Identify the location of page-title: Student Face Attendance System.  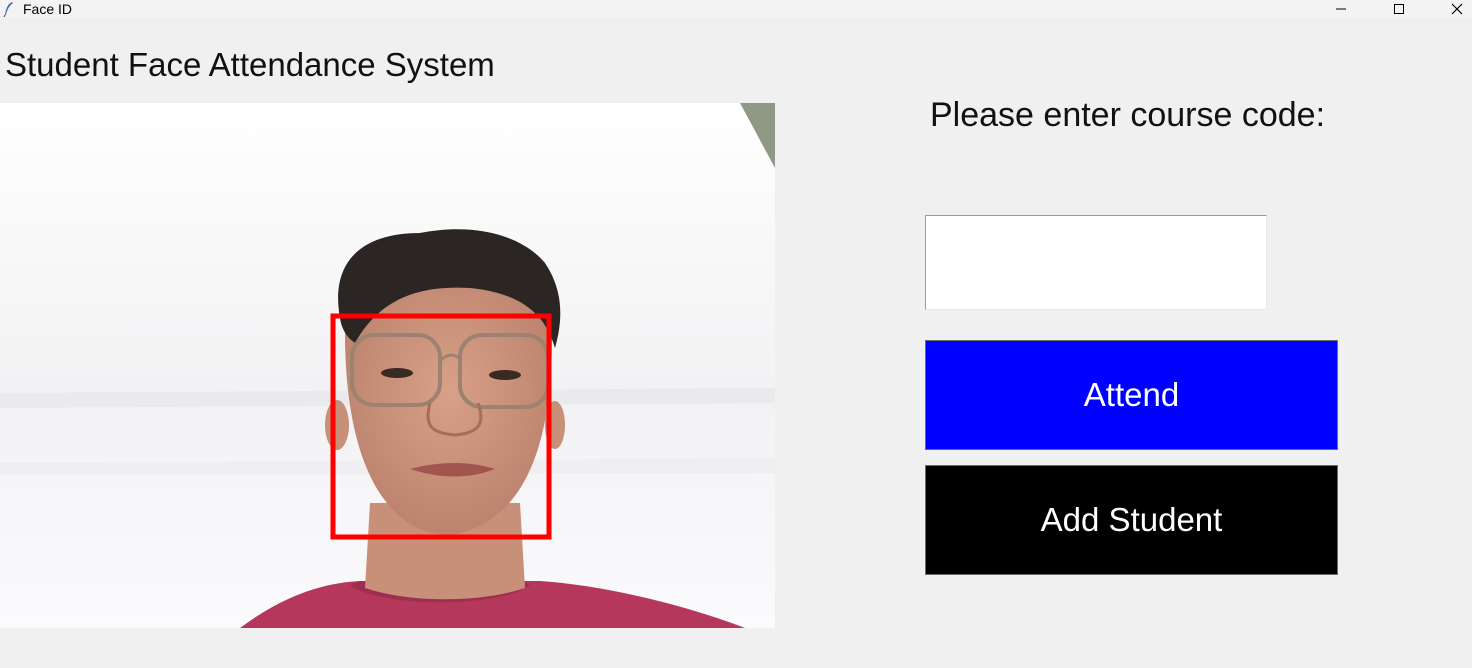
(250, 64).